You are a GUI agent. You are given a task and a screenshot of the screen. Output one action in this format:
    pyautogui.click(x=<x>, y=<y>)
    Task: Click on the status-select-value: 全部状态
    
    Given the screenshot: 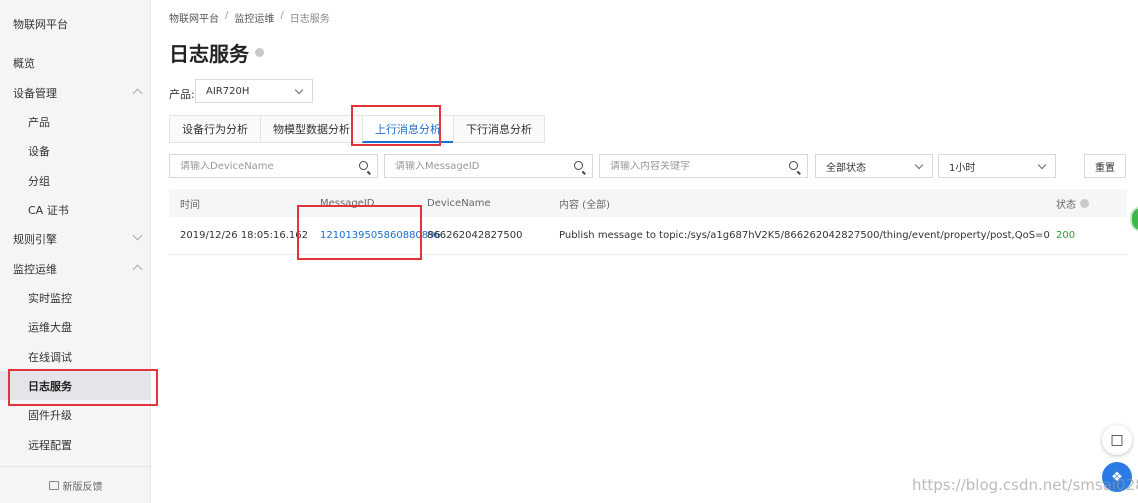 What is the action you would take?
    pyautogui.click(x=846, y=168)
    